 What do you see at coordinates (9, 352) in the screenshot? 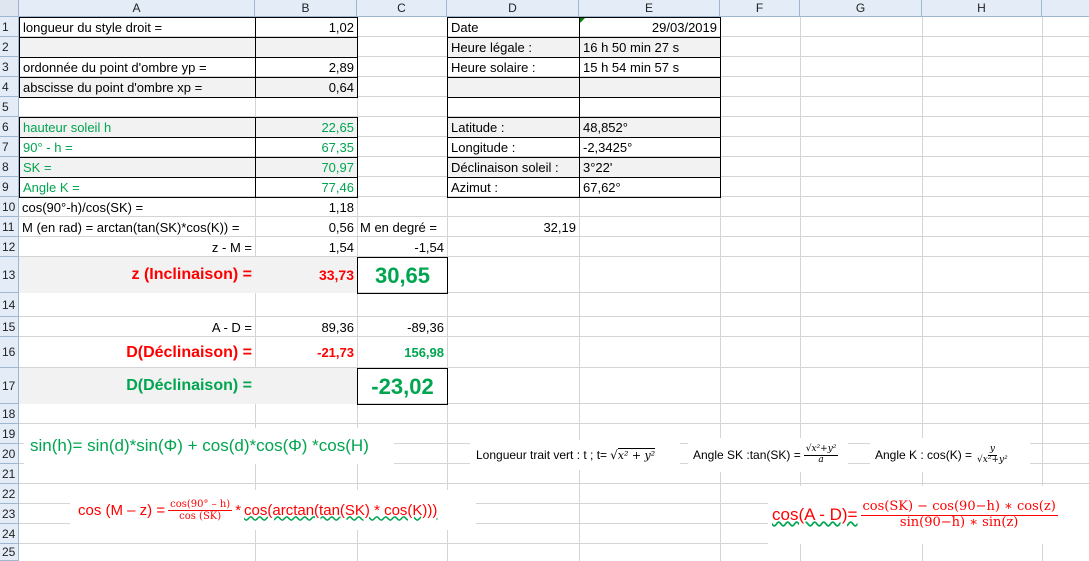
I see `row-header-16: 16` at bounding box center [9, 352].